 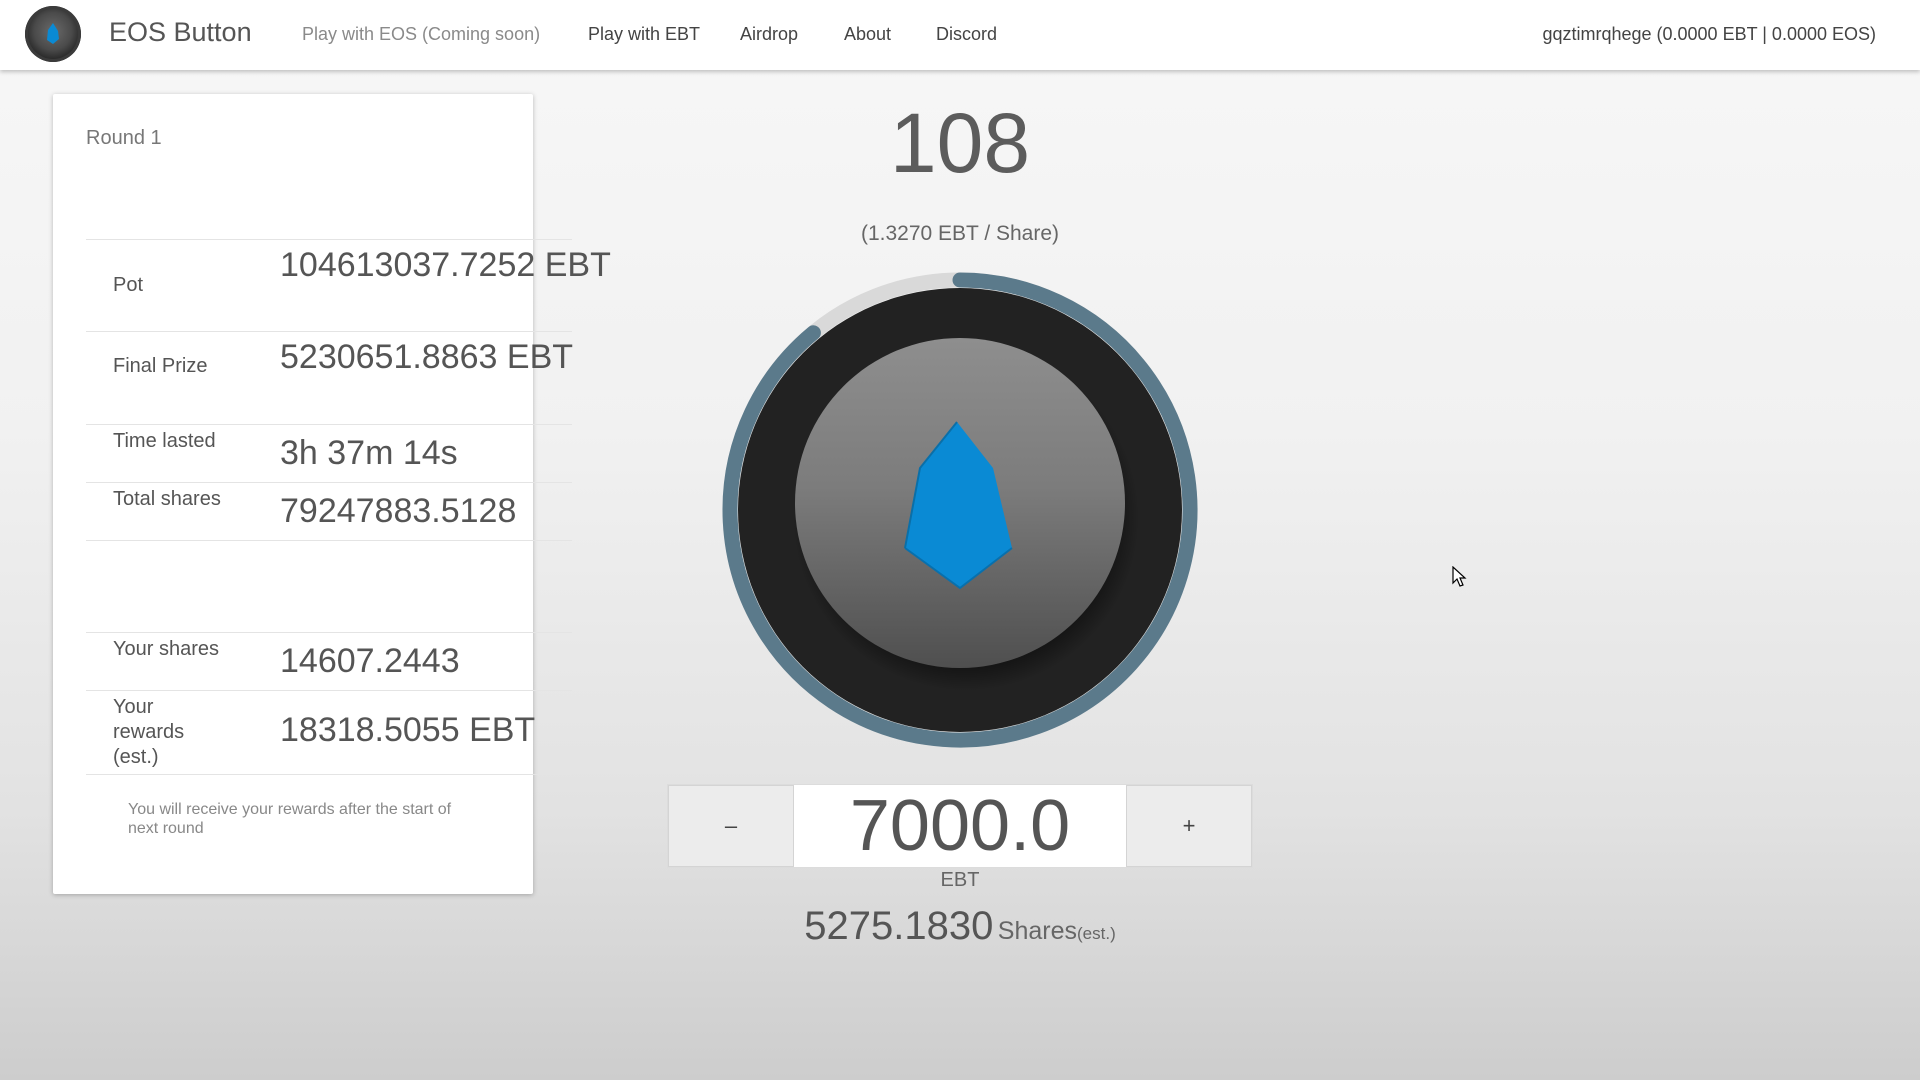 What do you see at coordinates (53, 34) in the screenshot?
I see `app-logo-icon` at bounding box center [53, 34].